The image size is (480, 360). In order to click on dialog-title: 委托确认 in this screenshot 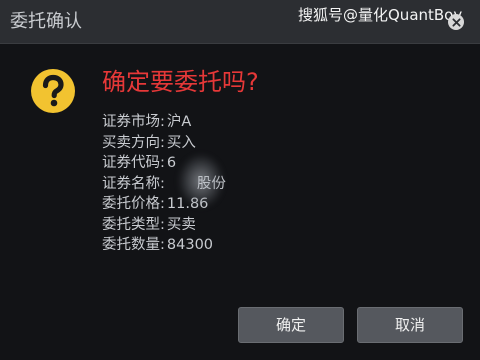, I will do `click(46, 21)`.